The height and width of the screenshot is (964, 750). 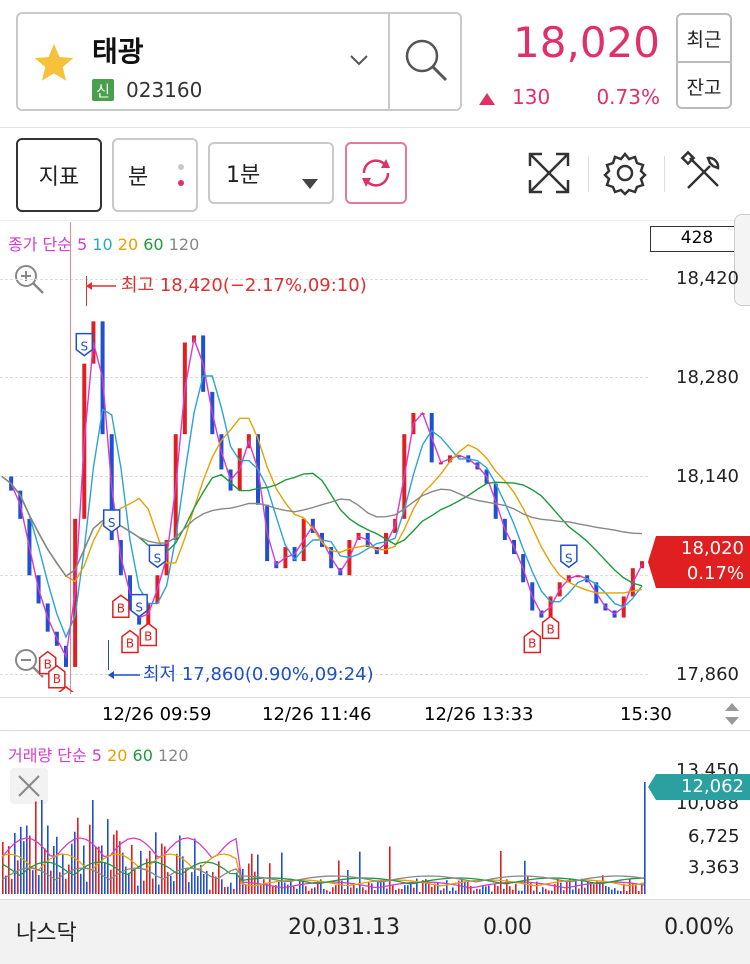 What do you see at coordinates (118, 51) in the screenshot?
I see `stock-name: 태광` at bounding box center [118, 51].